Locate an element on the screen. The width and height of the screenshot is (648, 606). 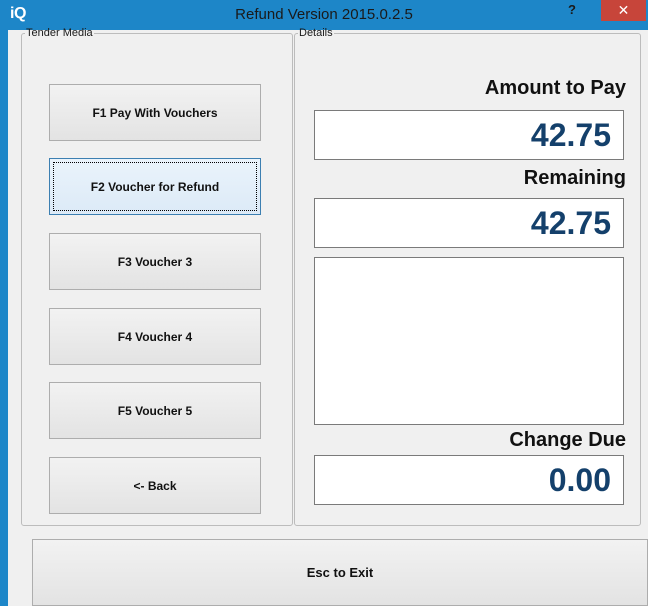
remaining-field: 42.75 is located at coordinates (469, 223).